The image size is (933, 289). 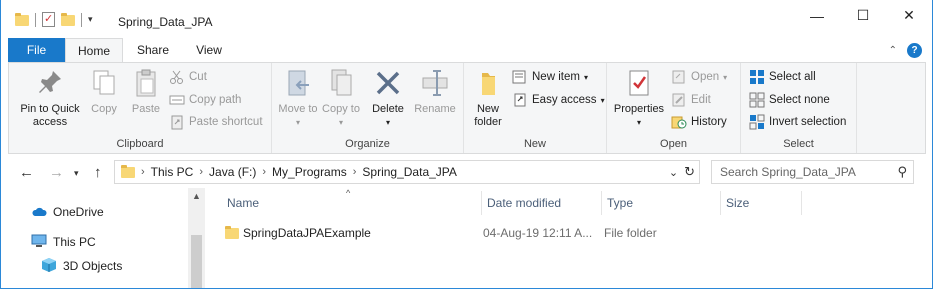 I want to click on copy-to-button: Copy to ▾, so click(x=341, y=98).